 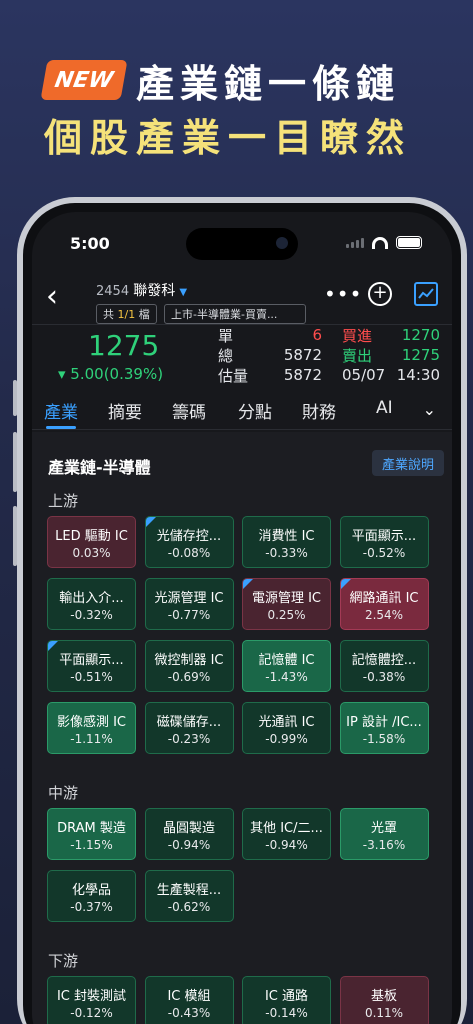 I want to click on chip-name: 化學品, so click(x=91, y=890).